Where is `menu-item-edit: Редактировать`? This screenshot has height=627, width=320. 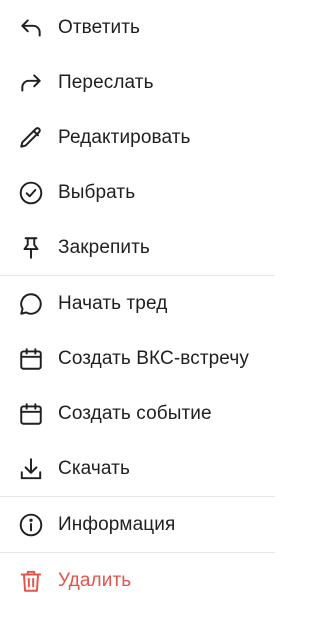 menu-item-edit: Редактировать is located at coordinates (137, 137).